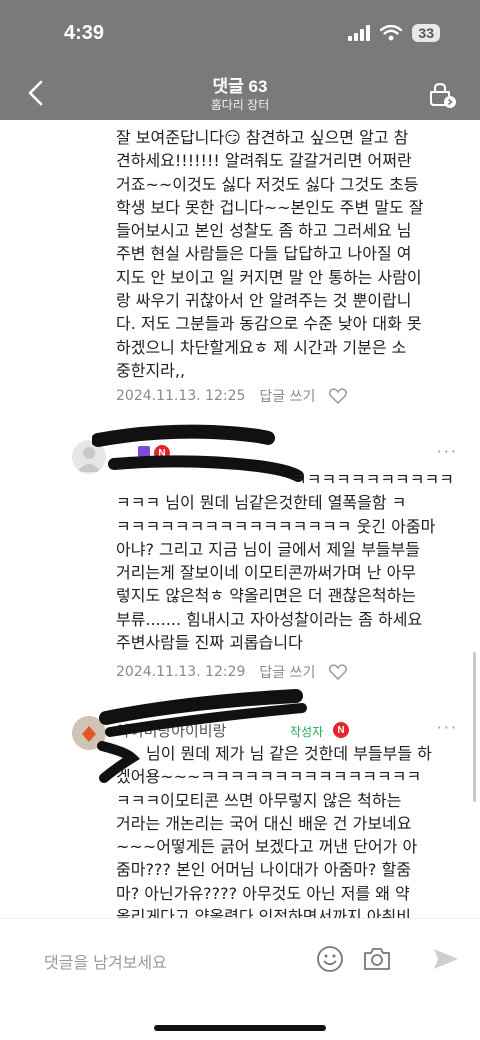 The height and width of the screenshot is (1040, 480). Describe the element at coordinates (264, 301) in the screenshot. I see `comment-line: 랑 싸우기 귀찮아서 안 알려주는 것 뿐이랍니` at that location.